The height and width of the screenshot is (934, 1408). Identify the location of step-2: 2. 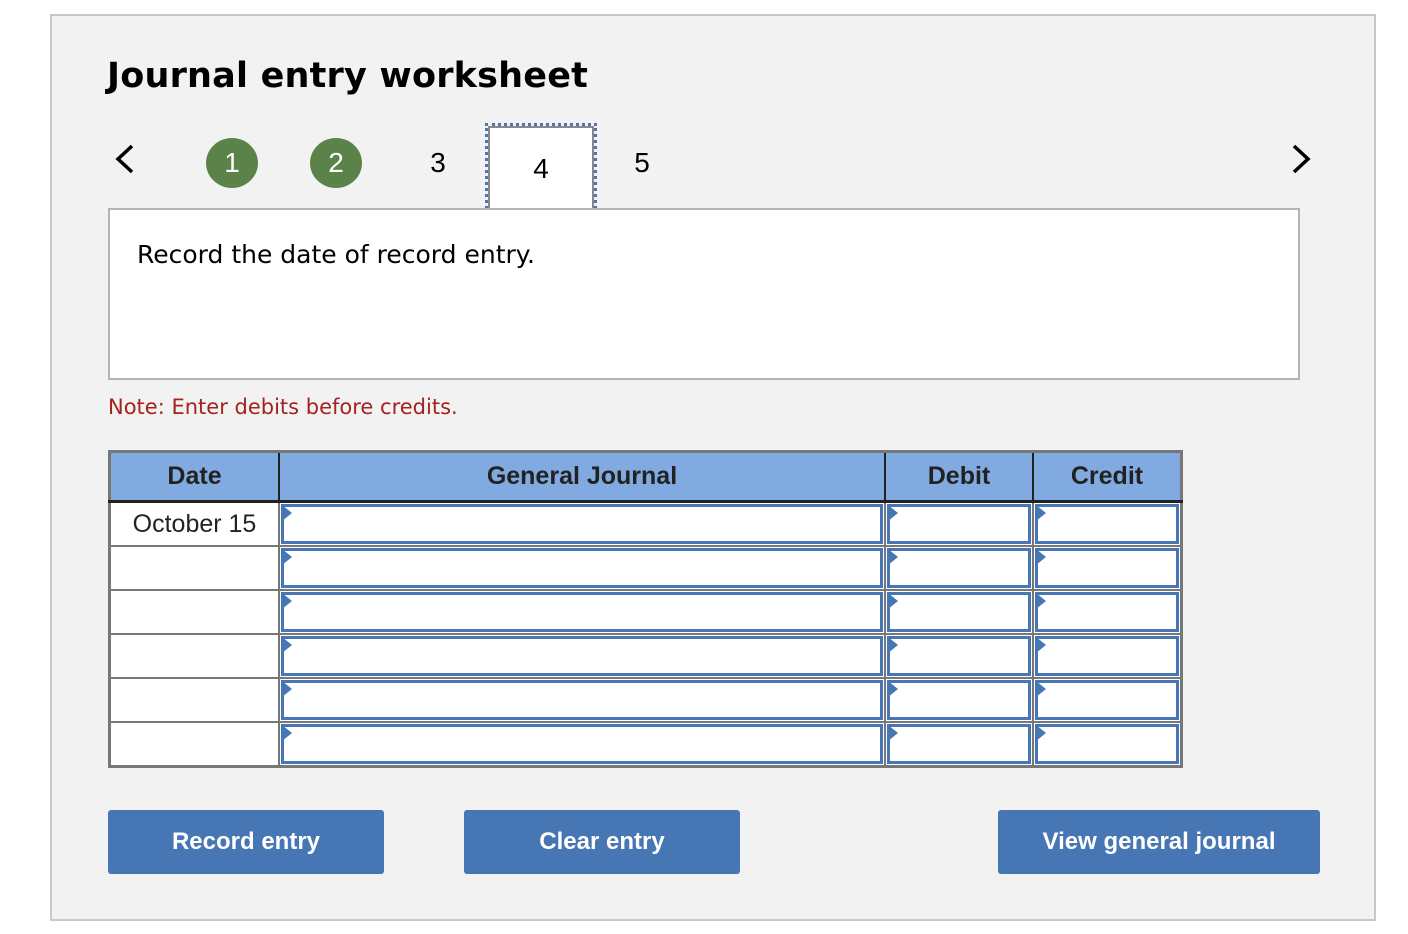
(336, 163).